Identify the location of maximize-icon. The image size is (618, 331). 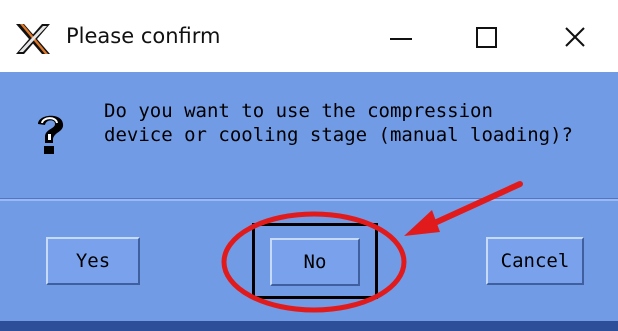
(486, 37).